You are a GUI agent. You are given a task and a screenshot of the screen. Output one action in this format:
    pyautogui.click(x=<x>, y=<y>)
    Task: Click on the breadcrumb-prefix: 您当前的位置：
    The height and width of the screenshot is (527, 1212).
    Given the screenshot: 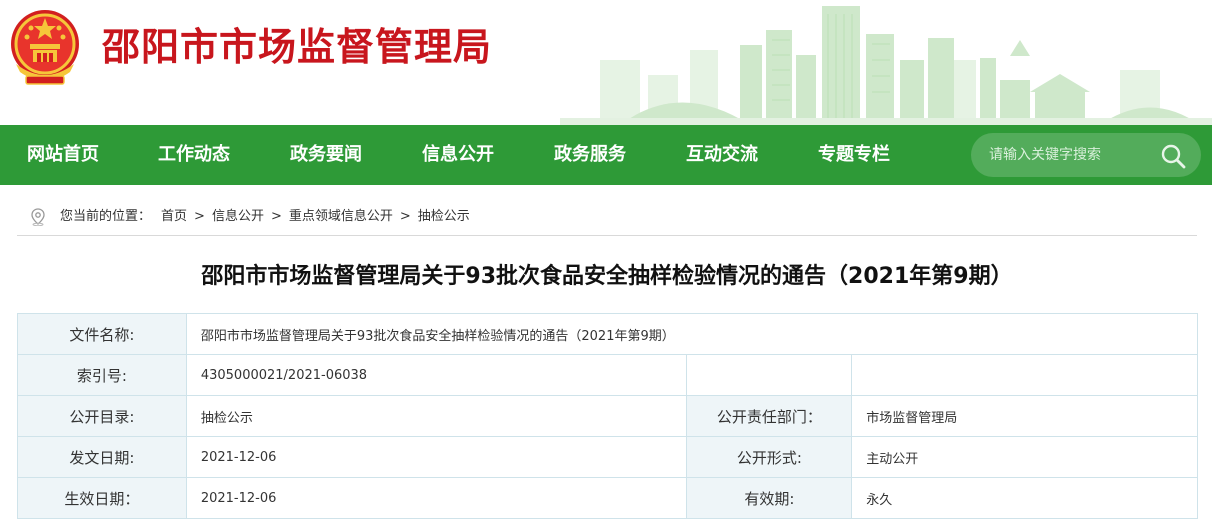 What is the action you would take?
    pyautogui.click(x=106, y=216)
    